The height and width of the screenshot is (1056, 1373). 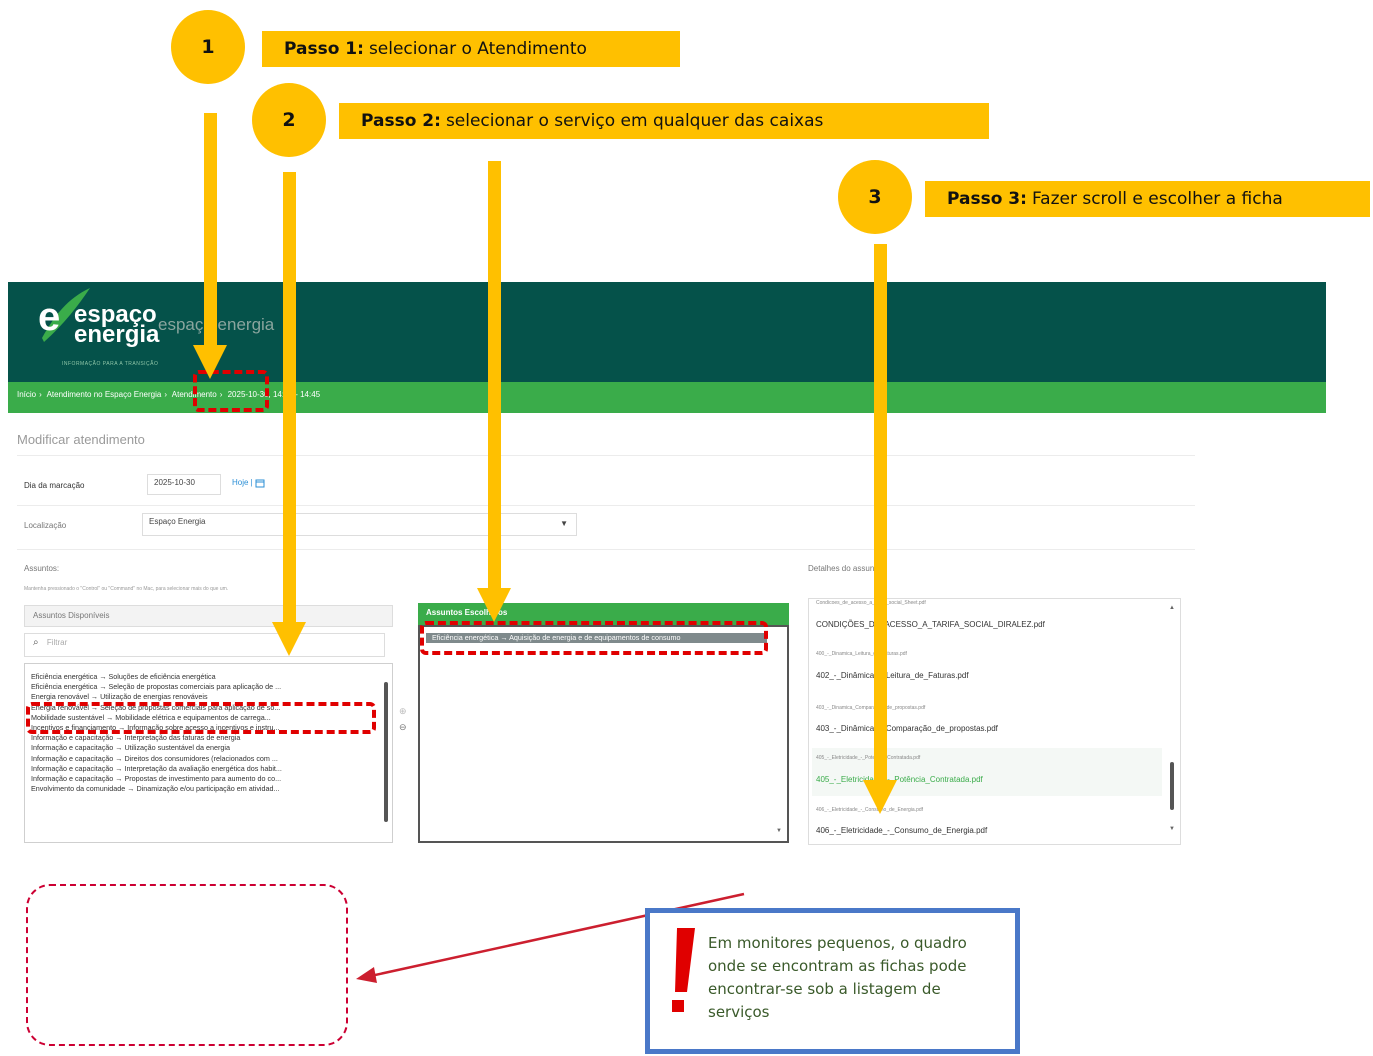 What do you see at coordinates (36, 642) in the screenshot?
I see `search-icon: ⌕` at bounding box center [36, 642].